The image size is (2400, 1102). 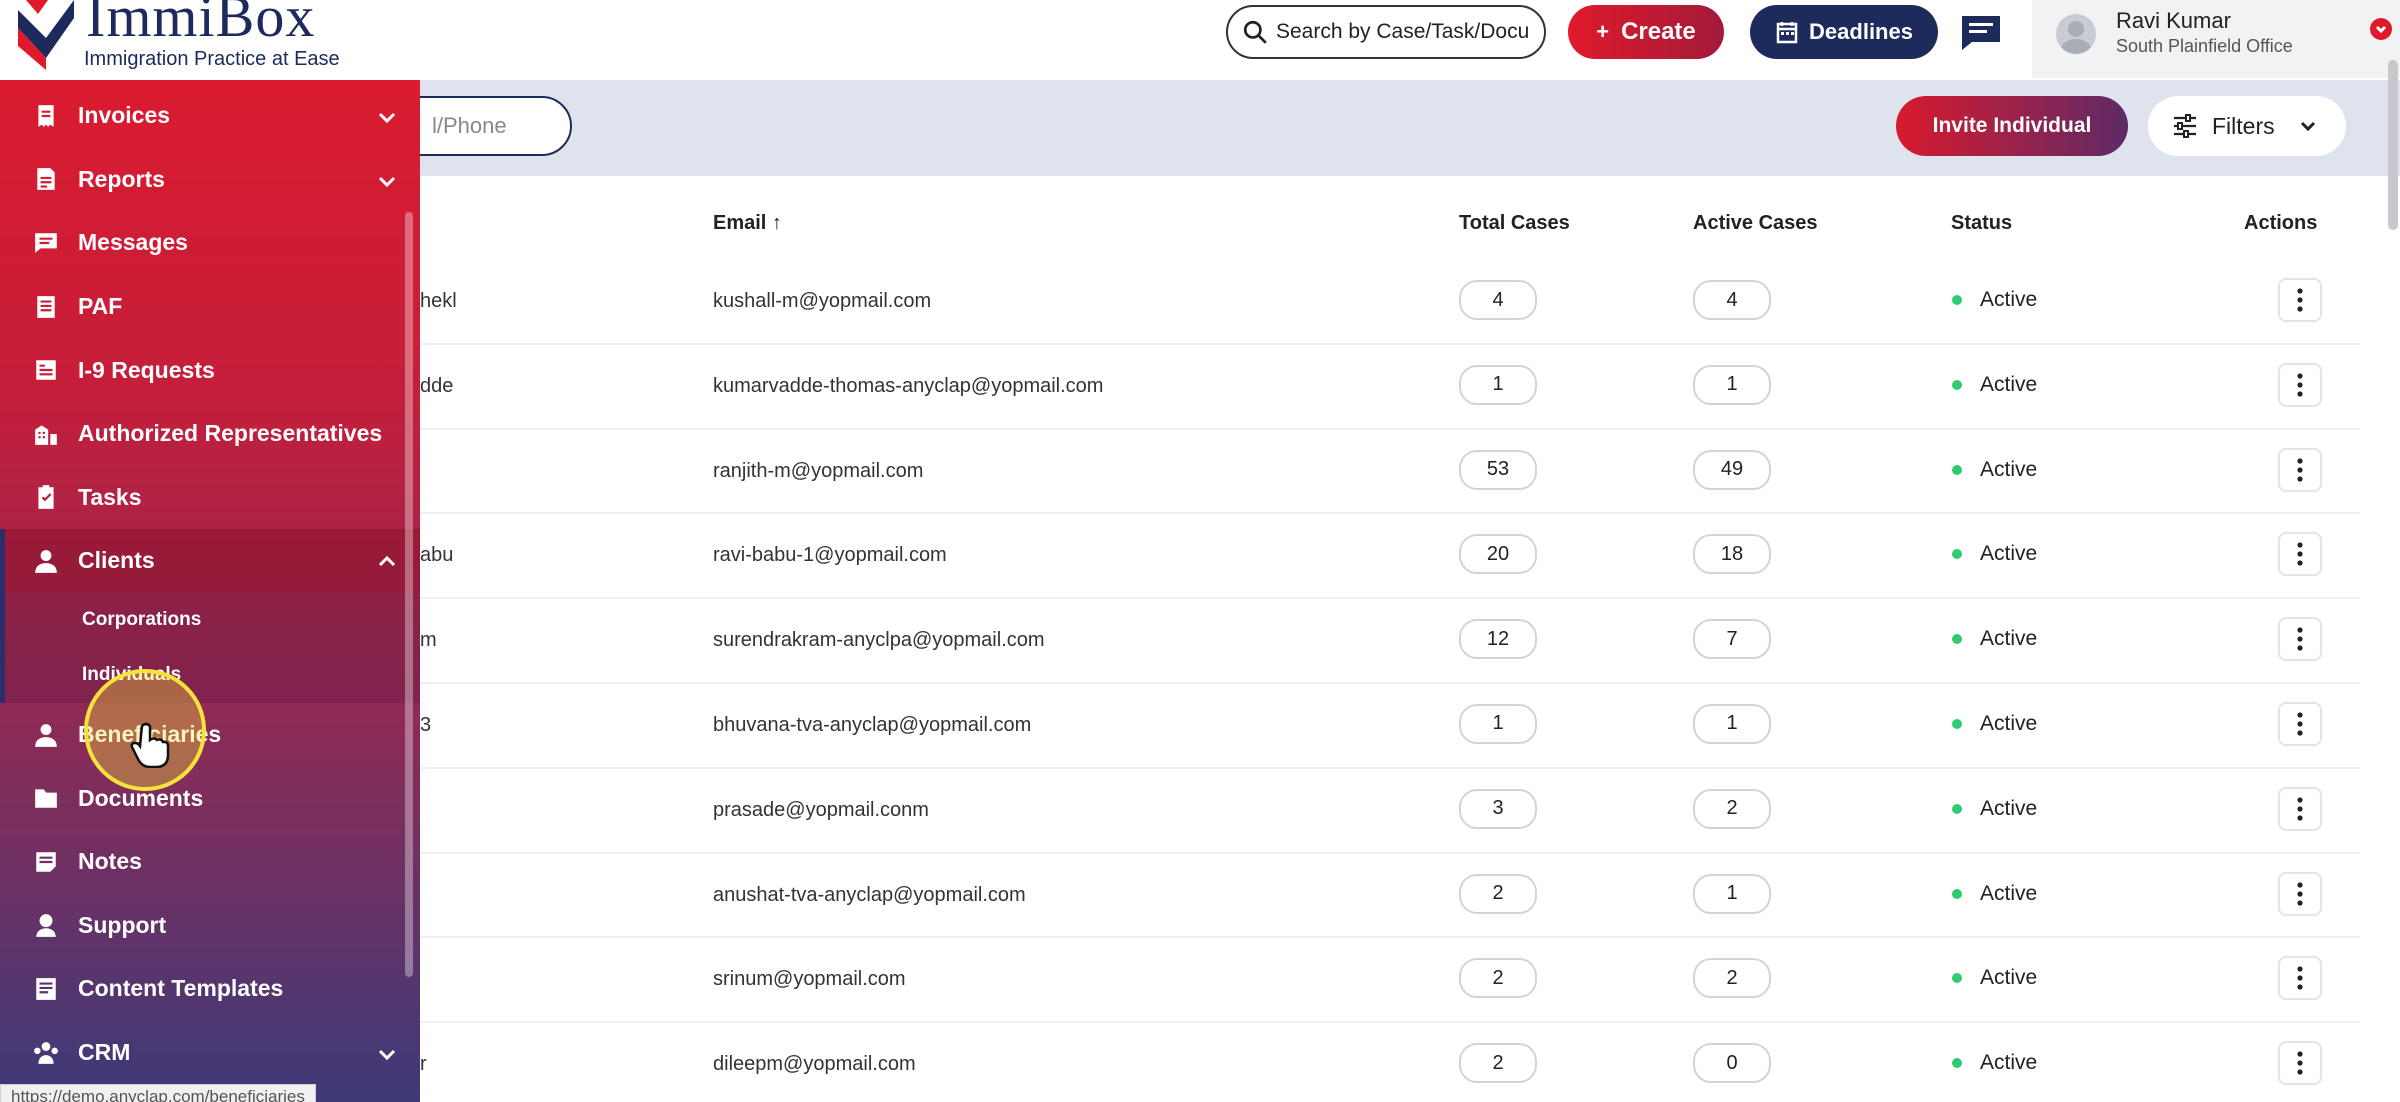 I want to click on template-icon, so click(x=46, y=989).